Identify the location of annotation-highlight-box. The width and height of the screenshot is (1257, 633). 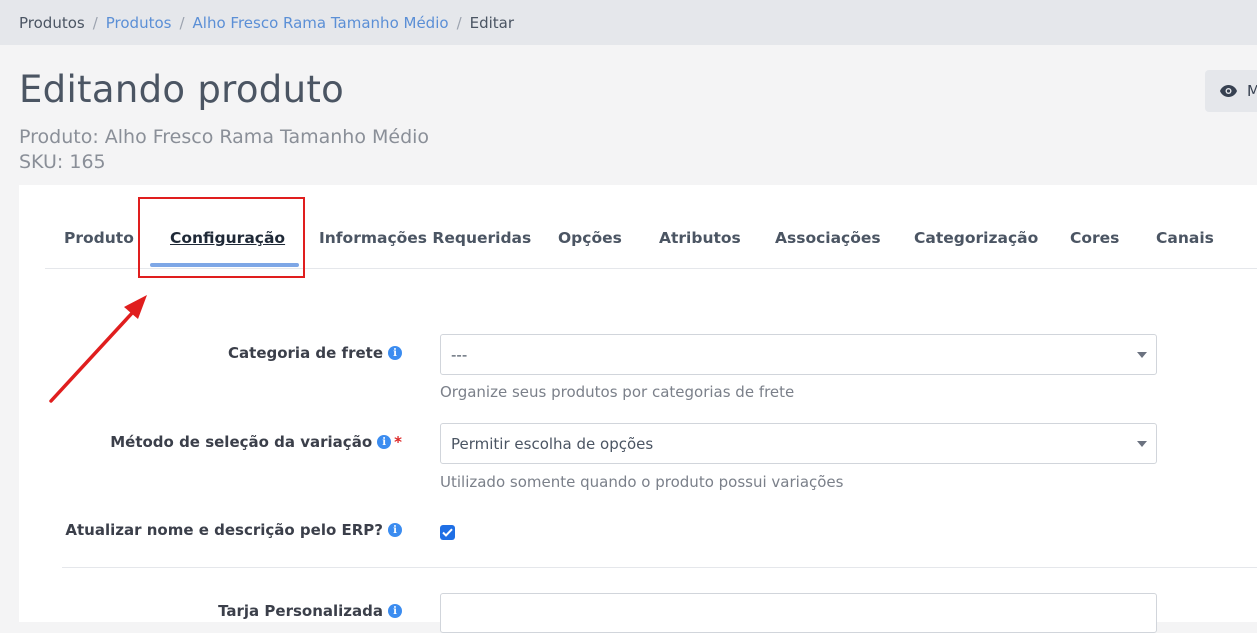
(221, 237).